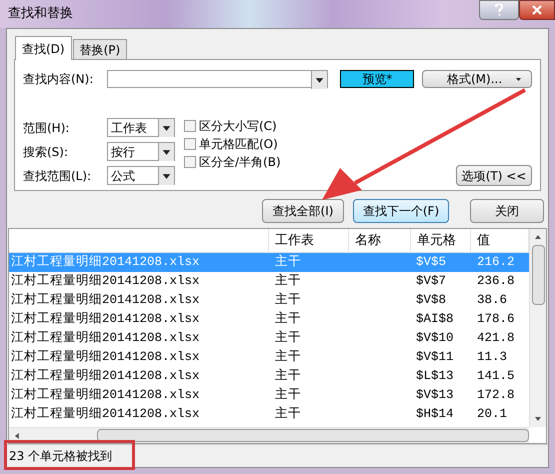 The width and height of the screenshot is (555, 474). I want to click on result-row: 江村工程量明细20141208.xlsx 主干 $H$14 20.1, so click(269, 414).